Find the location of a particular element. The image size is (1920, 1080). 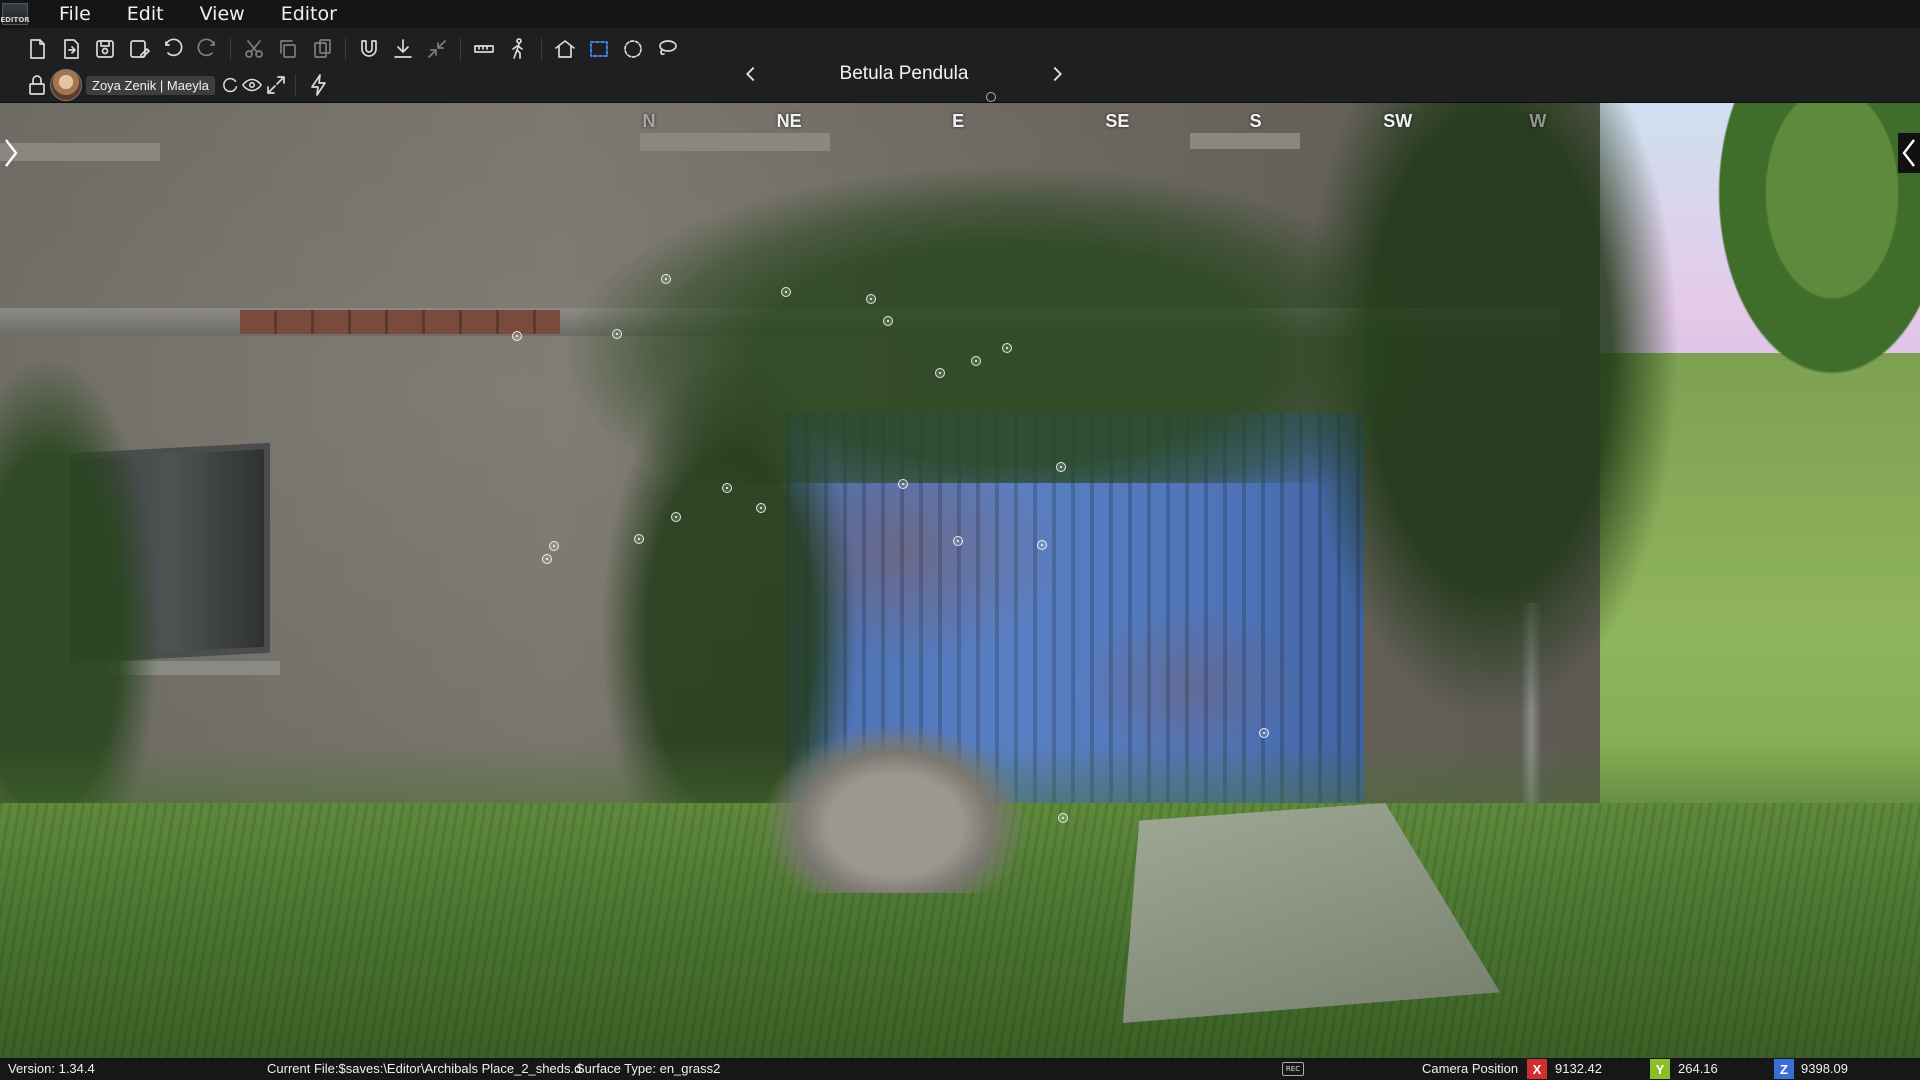

compass-label-s: S is located at coordinates (1255, 121).